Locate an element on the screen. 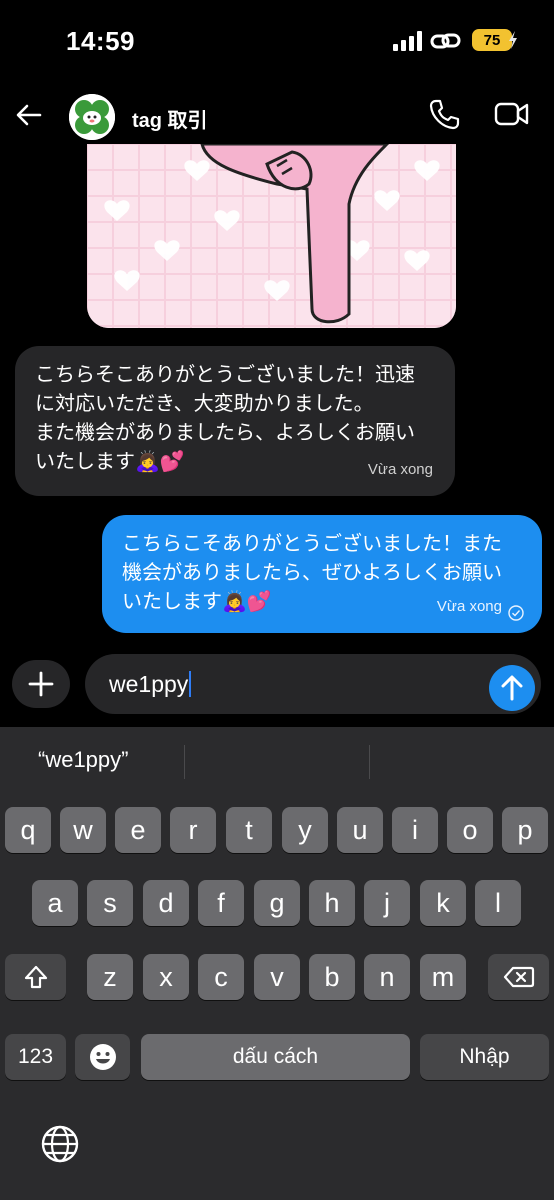 This screenshot has width=554, height=1200. key-o: o is located at coordinates (470, 830).